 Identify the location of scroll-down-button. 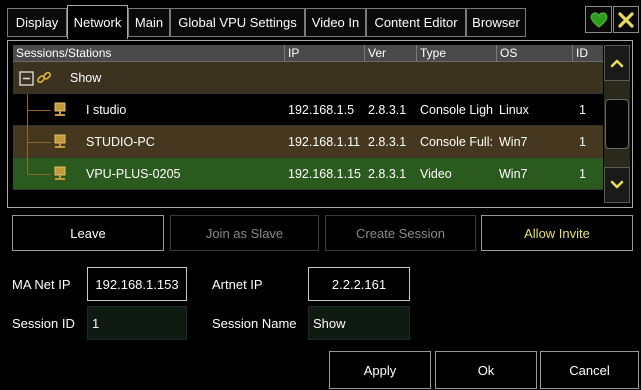
(617, 185).